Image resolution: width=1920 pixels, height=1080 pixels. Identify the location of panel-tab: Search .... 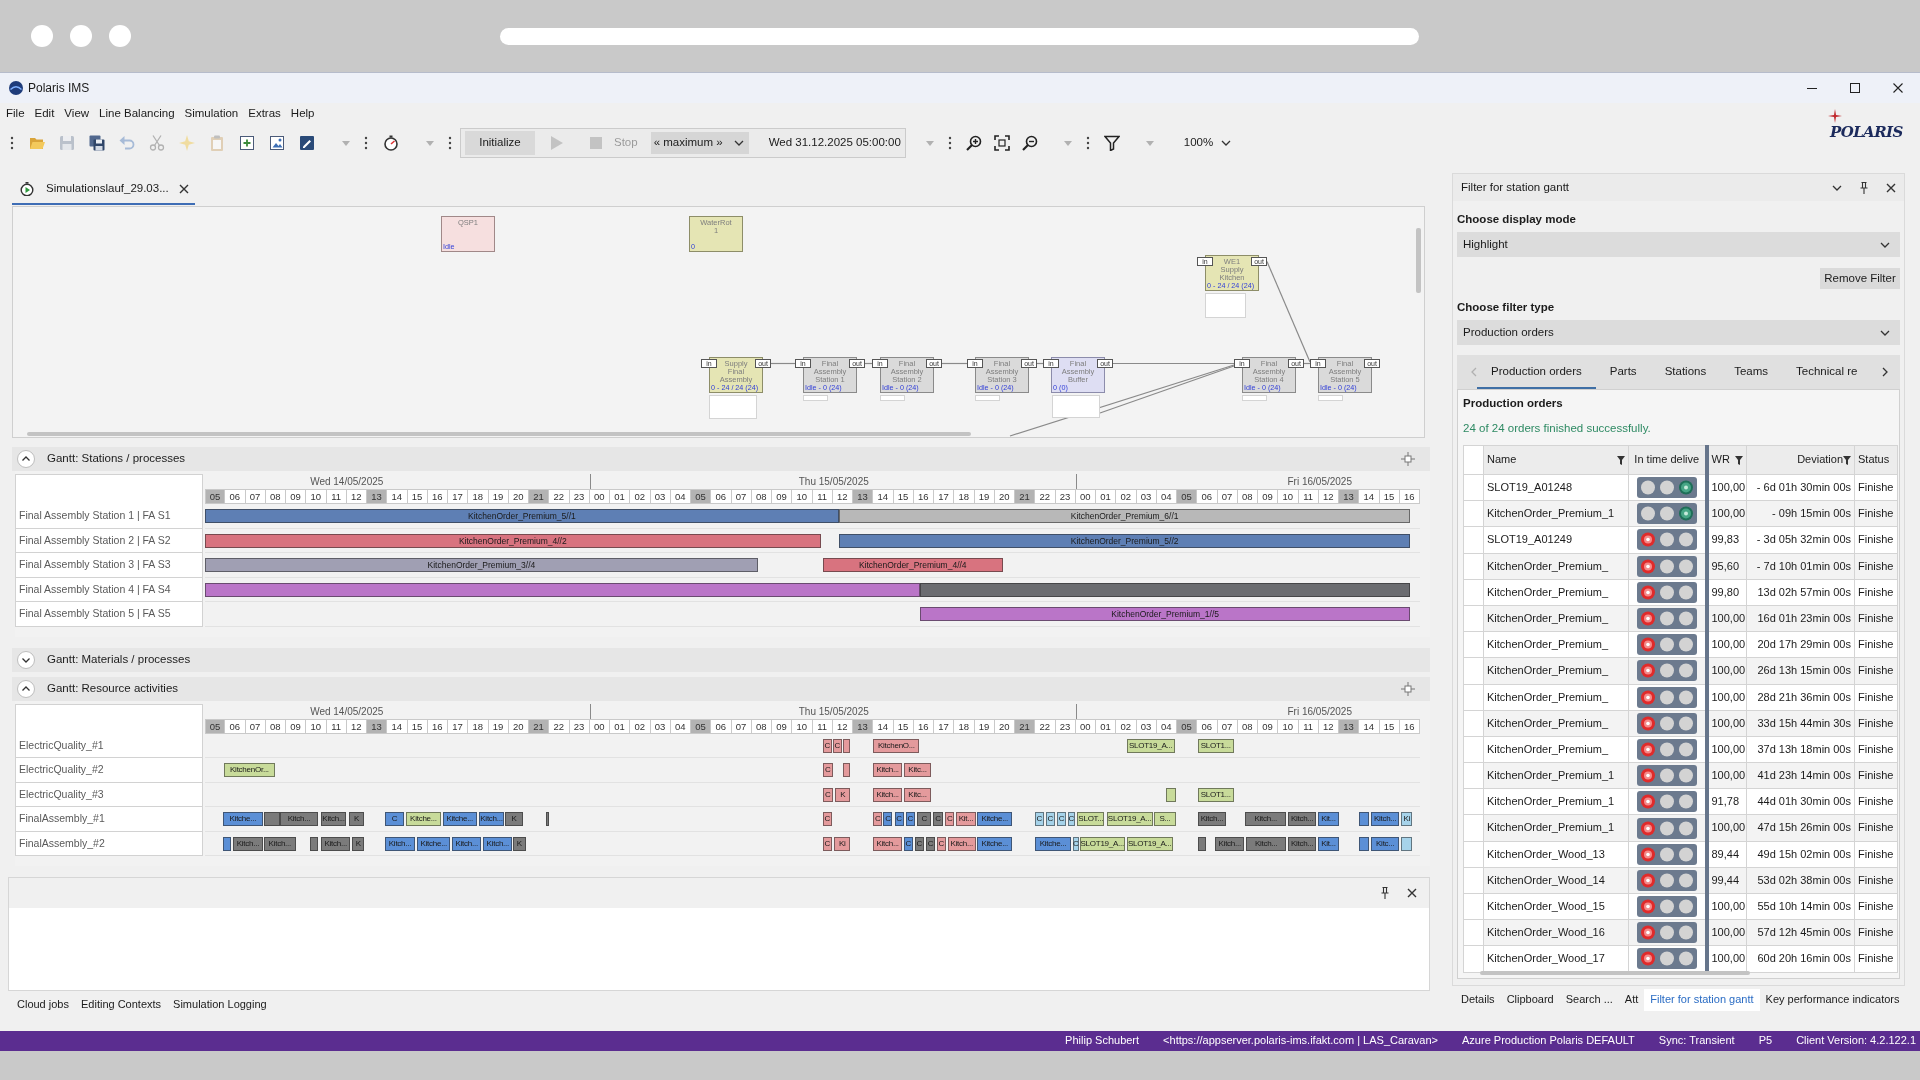
(1589, 1000).